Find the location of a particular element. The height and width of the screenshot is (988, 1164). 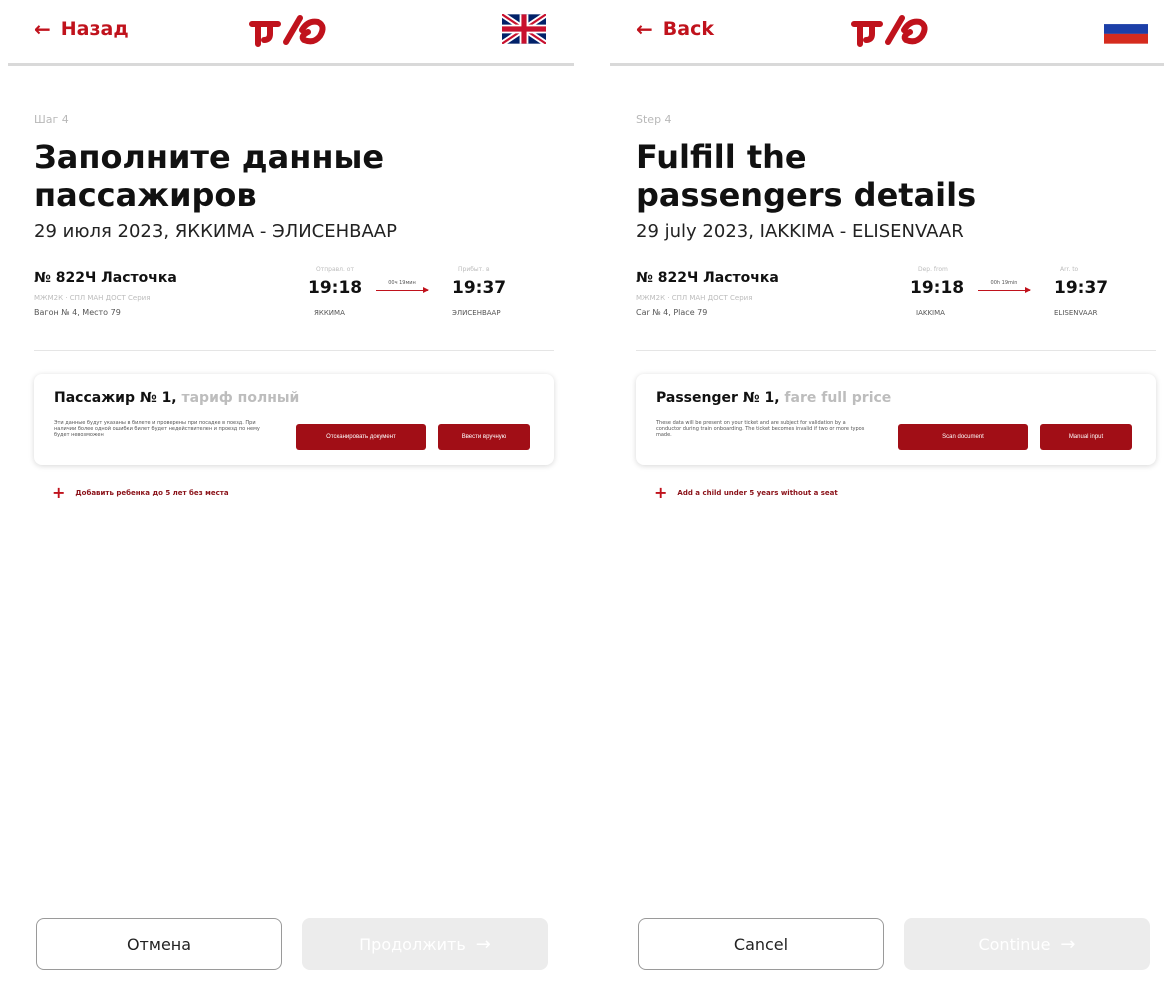

arrival-label: Arr. to is located at coordinates (1069, 269).